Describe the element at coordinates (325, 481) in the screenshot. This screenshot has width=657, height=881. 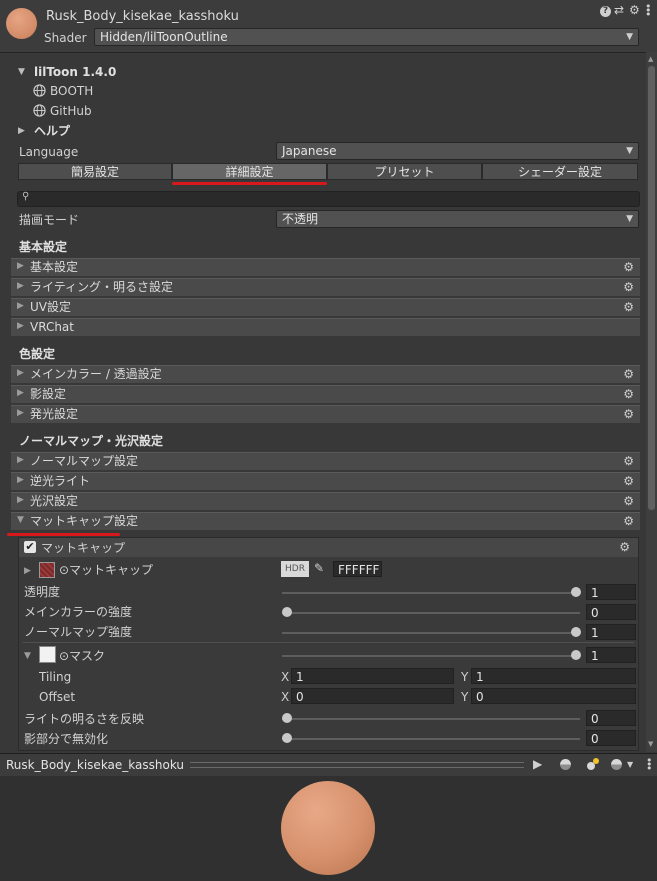
I see `foldout-backlight: ▶ 逆光ライト ⚙` at that location.